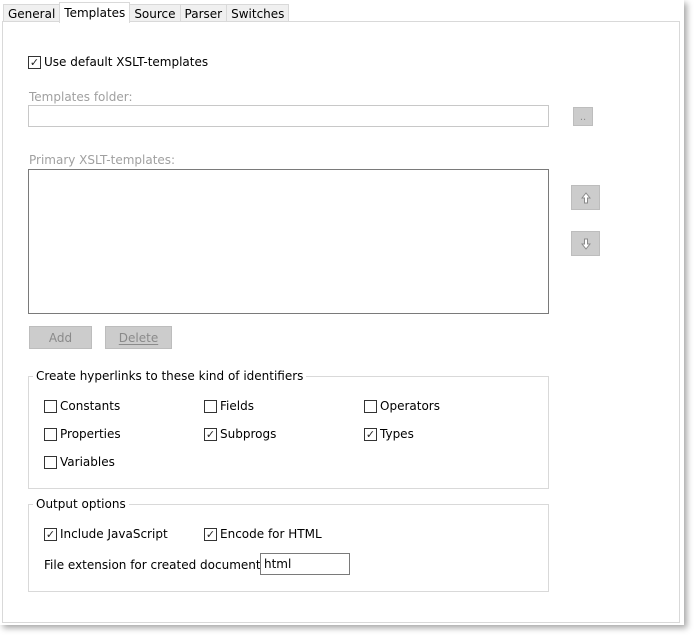 This screenshot has width=694, height=635. I want to click on tab-general: General, so click(32, 13).